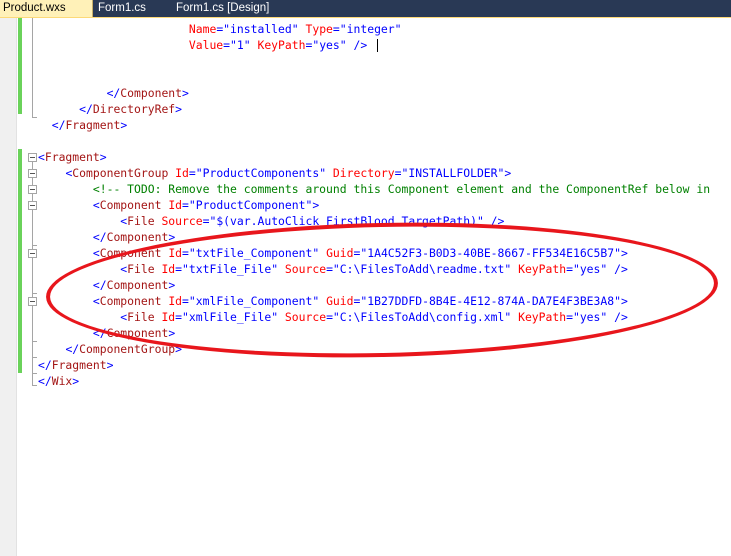 The width and height of the screenshot is (731, 556). What do you see at coordinates (59, 381) in the screenshot?
I see `code-line: </Wix>` at bounding box center [59, 381].